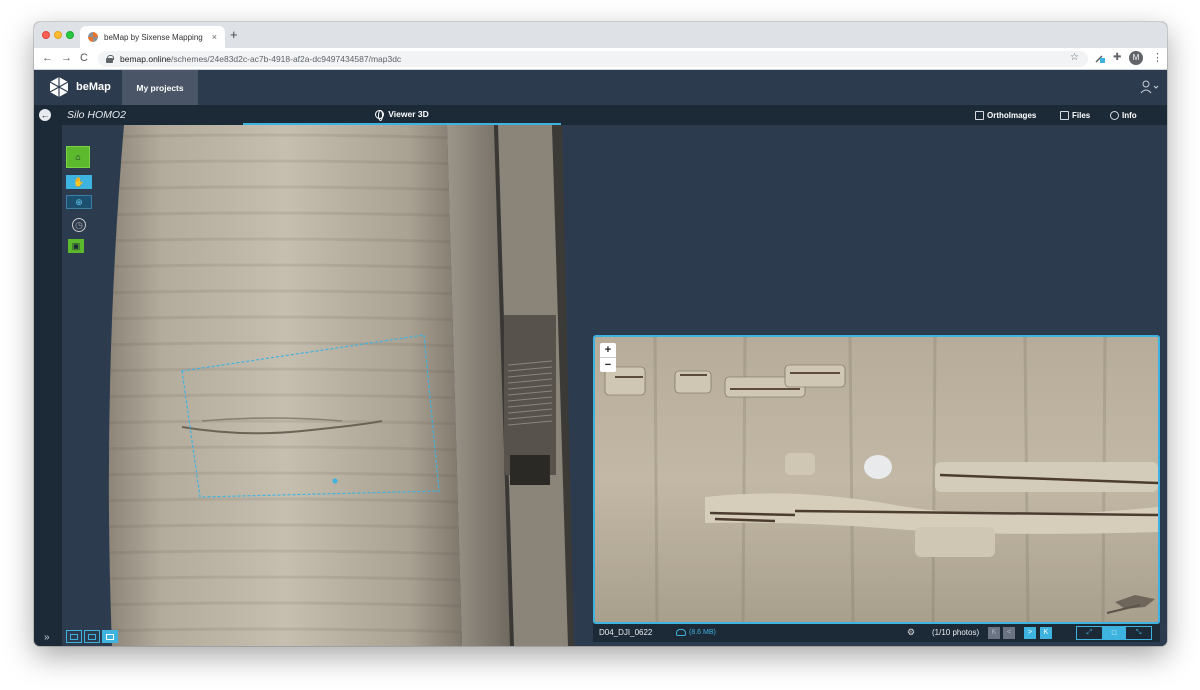  I want to click on view-mode-map-button, so click(92, 636).